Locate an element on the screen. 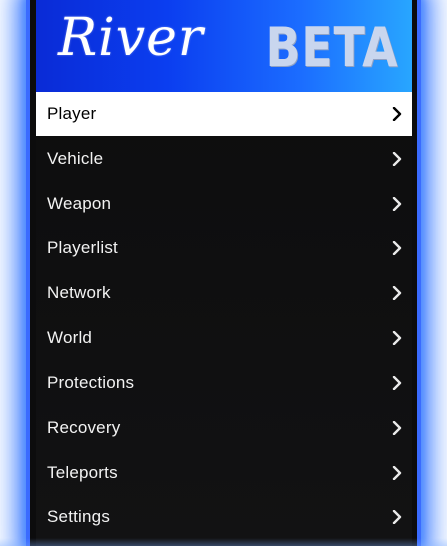  menu-item-label: Network is located at coordinates (79, 292).